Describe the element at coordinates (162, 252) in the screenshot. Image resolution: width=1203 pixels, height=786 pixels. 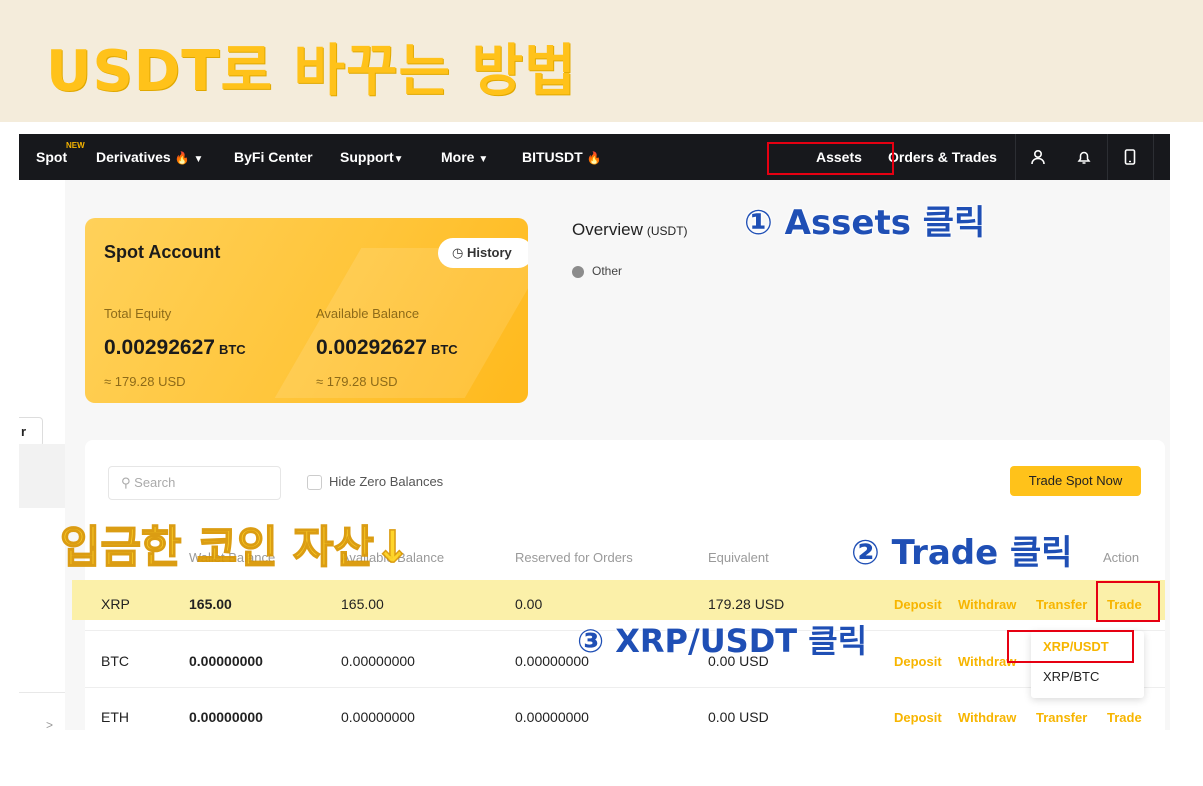
I see `spot-account-title: Spot Account` at that location.